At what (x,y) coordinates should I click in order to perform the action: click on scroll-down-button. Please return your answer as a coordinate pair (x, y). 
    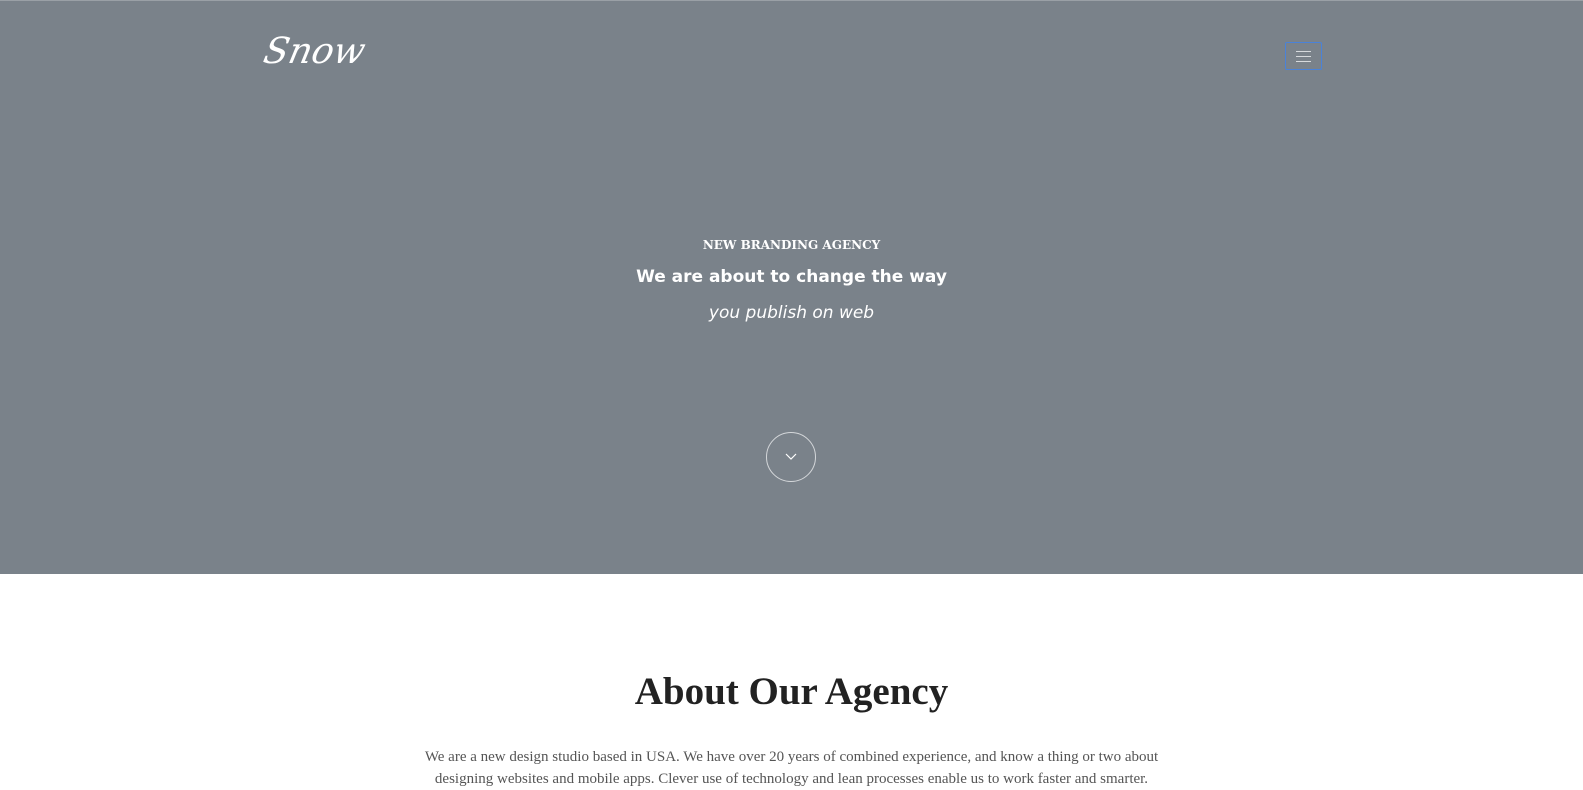
    Looking at the image, I should click on (791, 457).